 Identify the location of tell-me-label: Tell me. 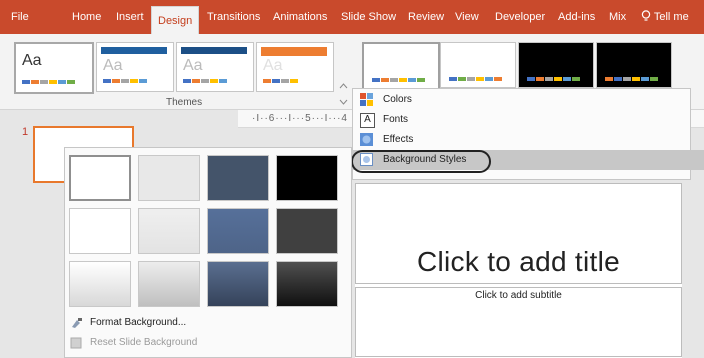
(671, 17).